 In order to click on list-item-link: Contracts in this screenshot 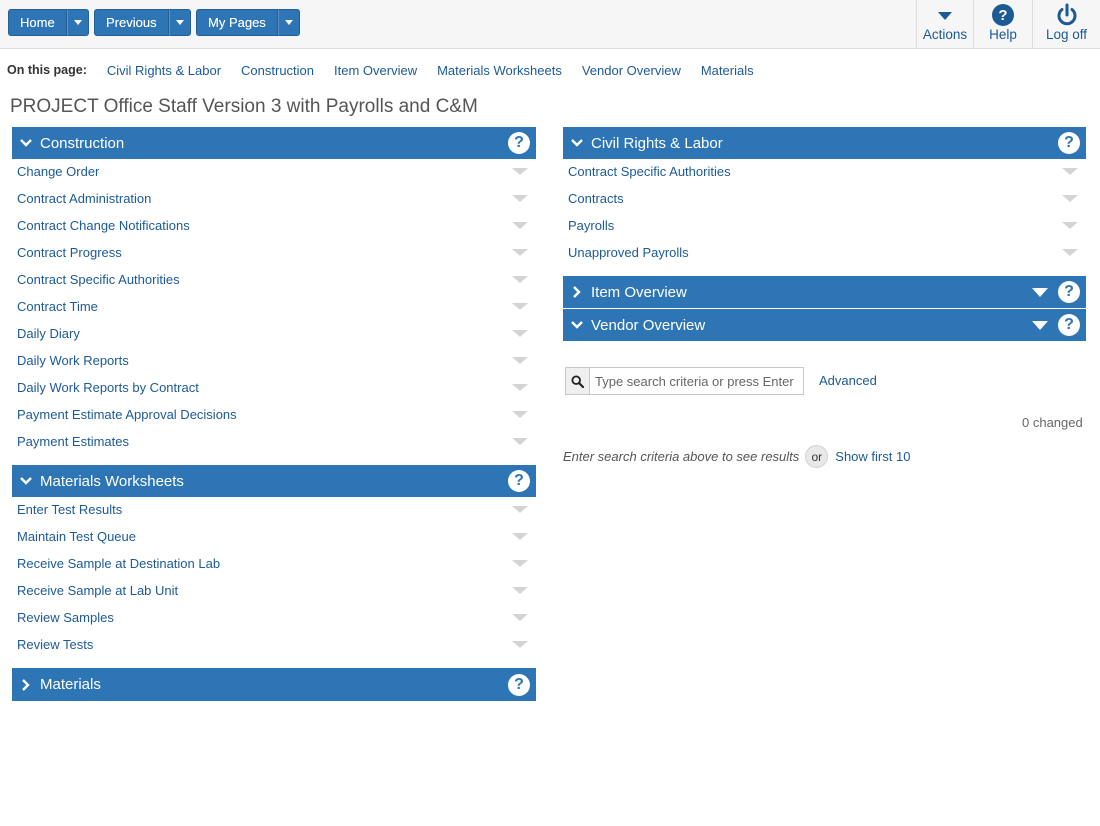, I will do `click(596, 198)`.